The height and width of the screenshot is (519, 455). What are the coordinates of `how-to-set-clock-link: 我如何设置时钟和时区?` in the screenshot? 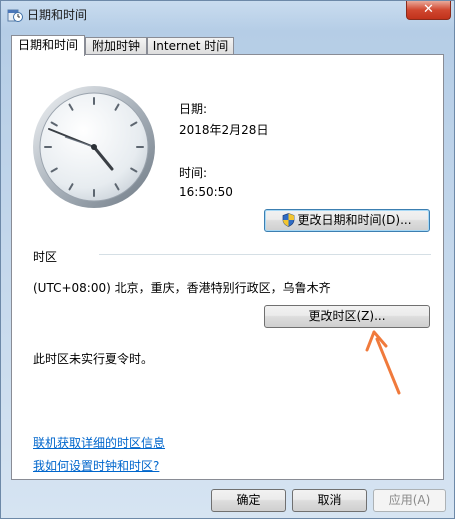 It's located at (96, 465).